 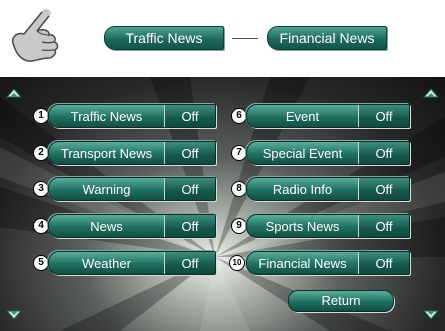 What do you see at coordinates (106, 189) in the screenshot?
I see `row-label: Warning` at bounding box center [106, 189].